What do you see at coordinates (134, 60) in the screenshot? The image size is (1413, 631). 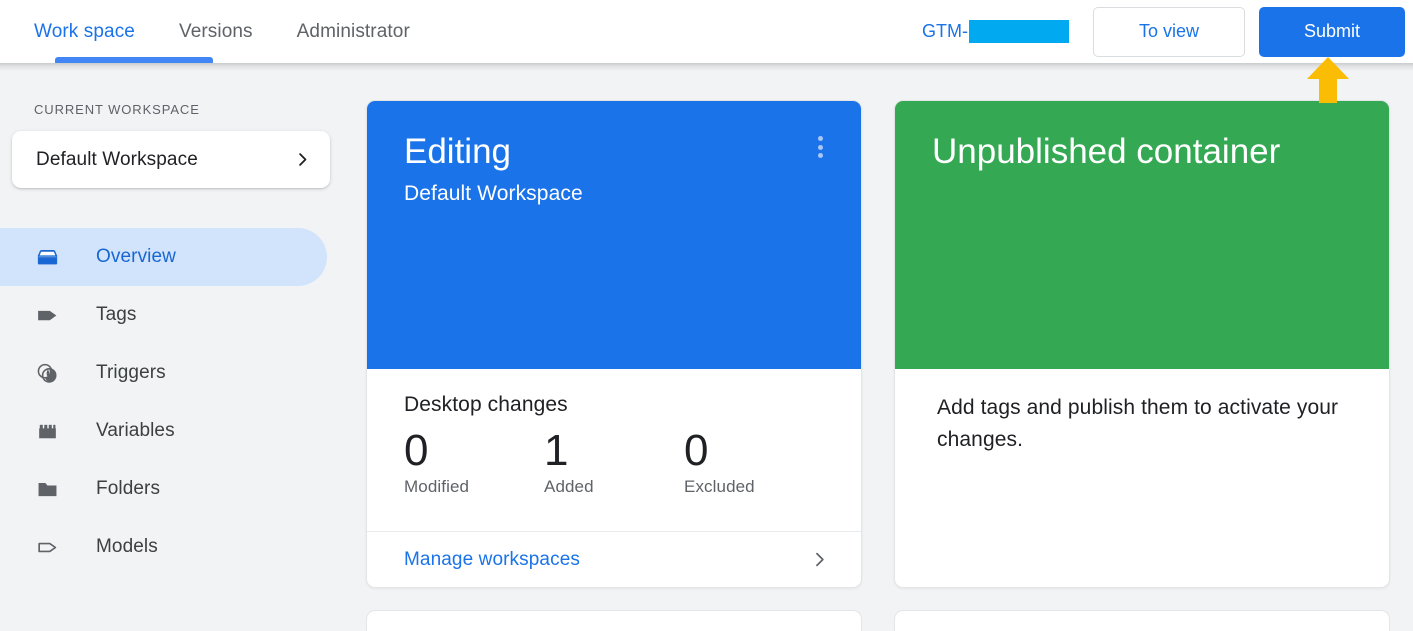 I see `active-tab-indicator` at bounding box center [134, 60].